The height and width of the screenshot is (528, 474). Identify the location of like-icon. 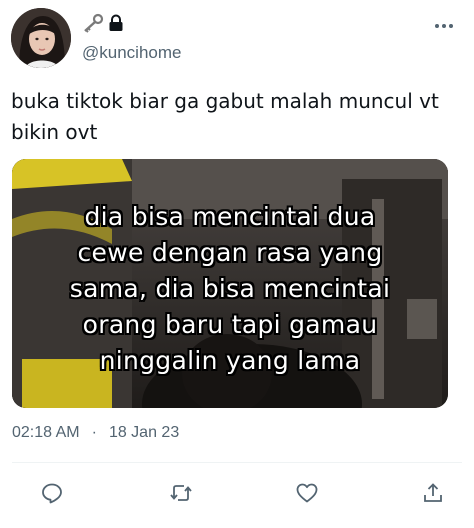
(307, 493).